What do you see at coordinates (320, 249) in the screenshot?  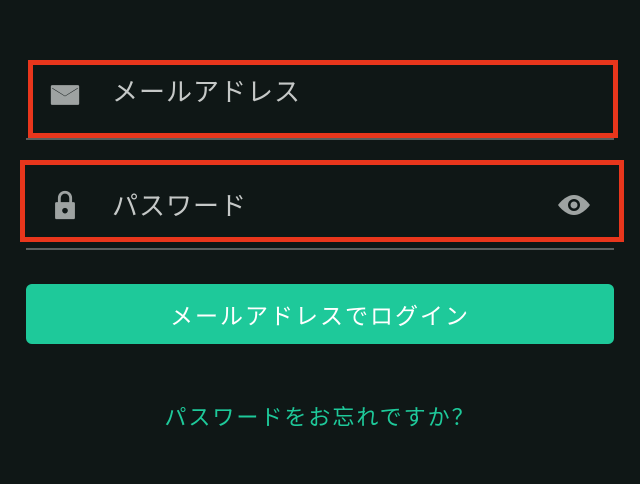 I see `password-underline` at bounding box center [320, 249].